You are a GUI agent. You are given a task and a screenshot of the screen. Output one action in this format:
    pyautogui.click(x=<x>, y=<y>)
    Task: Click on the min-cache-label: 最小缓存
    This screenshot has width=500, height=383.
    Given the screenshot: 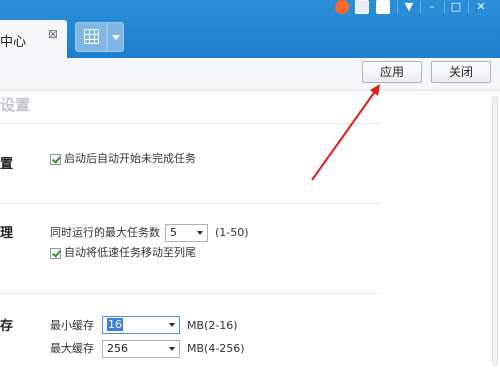 What is the action you would take?
    pyautogui.click(x=72, y=325)
    